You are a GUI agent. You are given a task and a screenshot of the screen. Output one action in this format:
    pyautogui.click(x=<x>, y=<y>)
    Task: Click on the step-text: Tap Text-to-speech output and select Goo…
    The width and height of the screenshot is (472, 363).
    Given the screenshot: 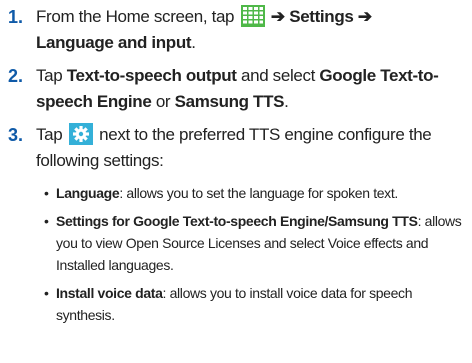 What is the action you would take?
    pyautogui.click(x=251, y=89)
    